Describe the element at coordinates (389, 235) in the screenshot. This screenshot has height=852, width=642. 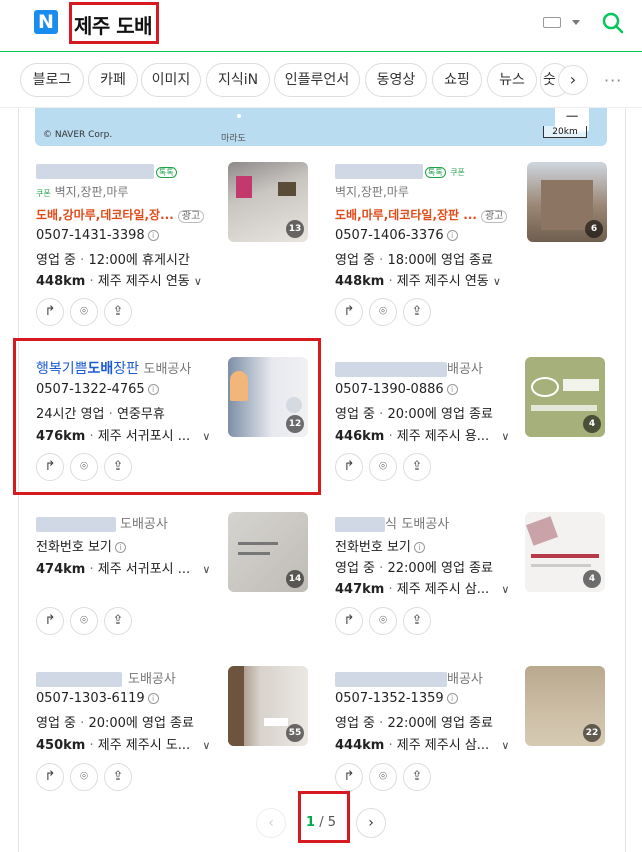
I see `phone-number: 0507-1406-3376` at that location.